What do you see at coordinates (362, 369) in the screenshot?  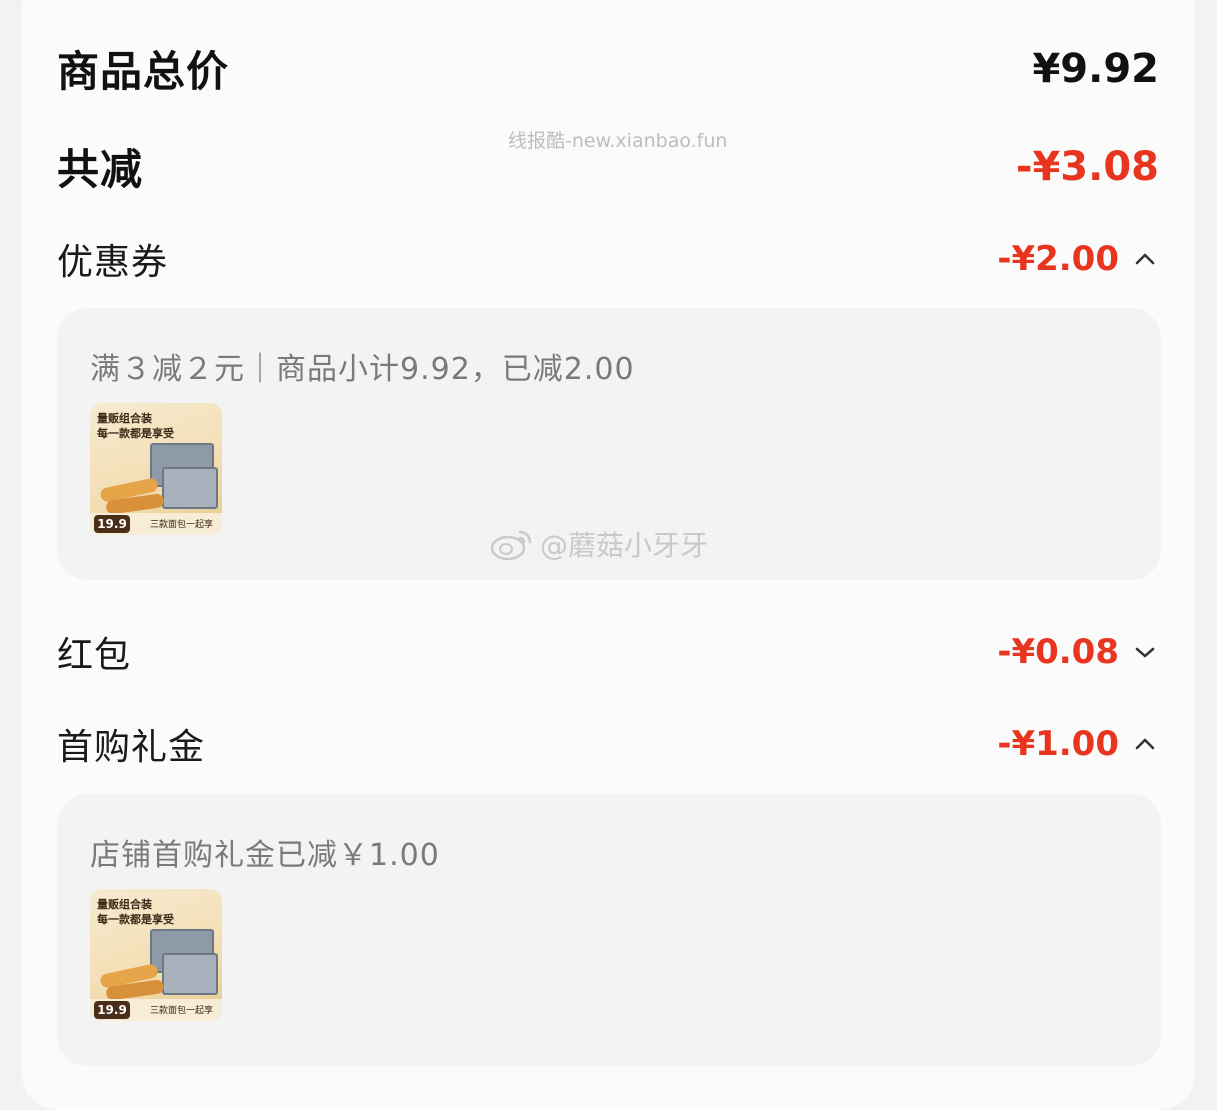 I see `coupon-detail-text: 满３减２元｜商品小计9.92，已减2.00` at bounding box center [362, 369].